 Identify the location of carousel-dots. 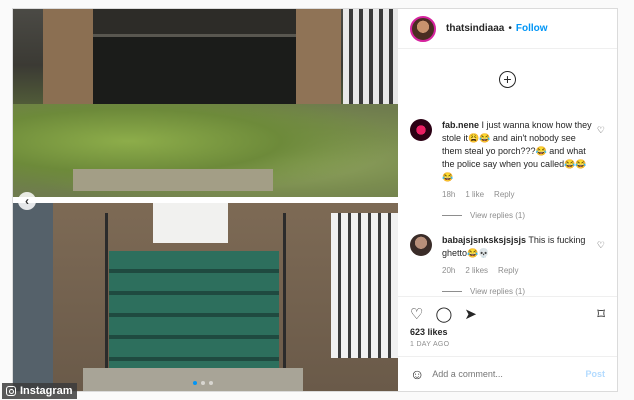
(203, 383).